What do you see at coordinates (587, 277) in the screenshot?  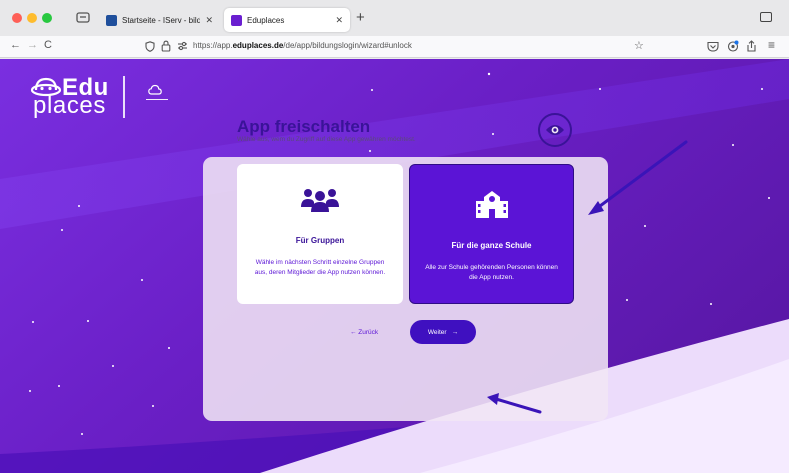 I see `annotation-arrows` at bounding box center [587, 277].